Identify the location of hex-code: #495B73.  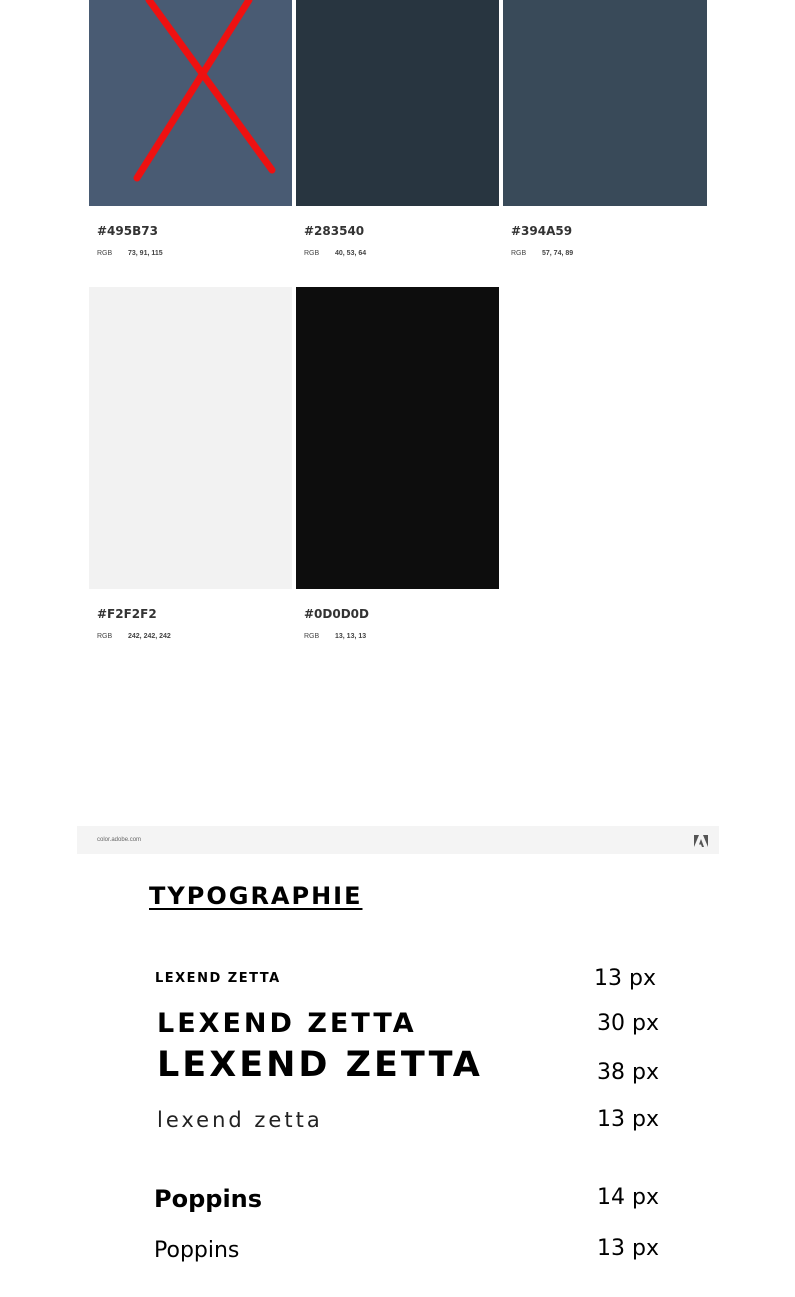
(127, 231).